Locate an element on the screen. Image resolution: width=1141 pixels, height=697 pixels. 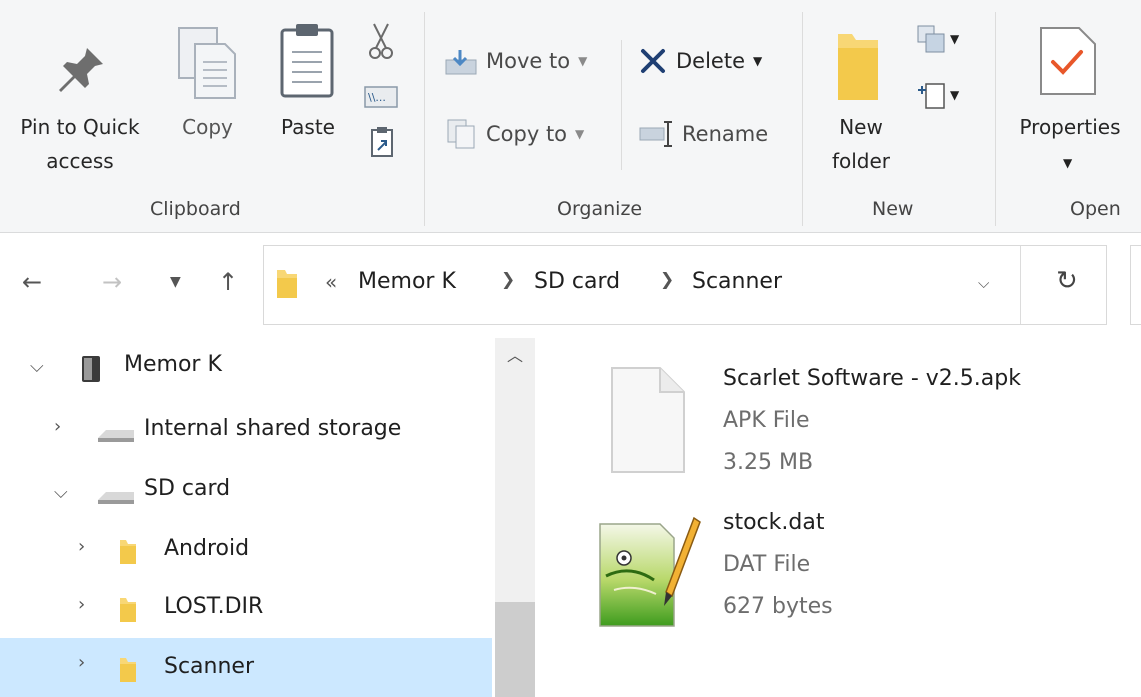
nav-item-memor-k: ⌵ Memor K is located at coordinates (246, 366).